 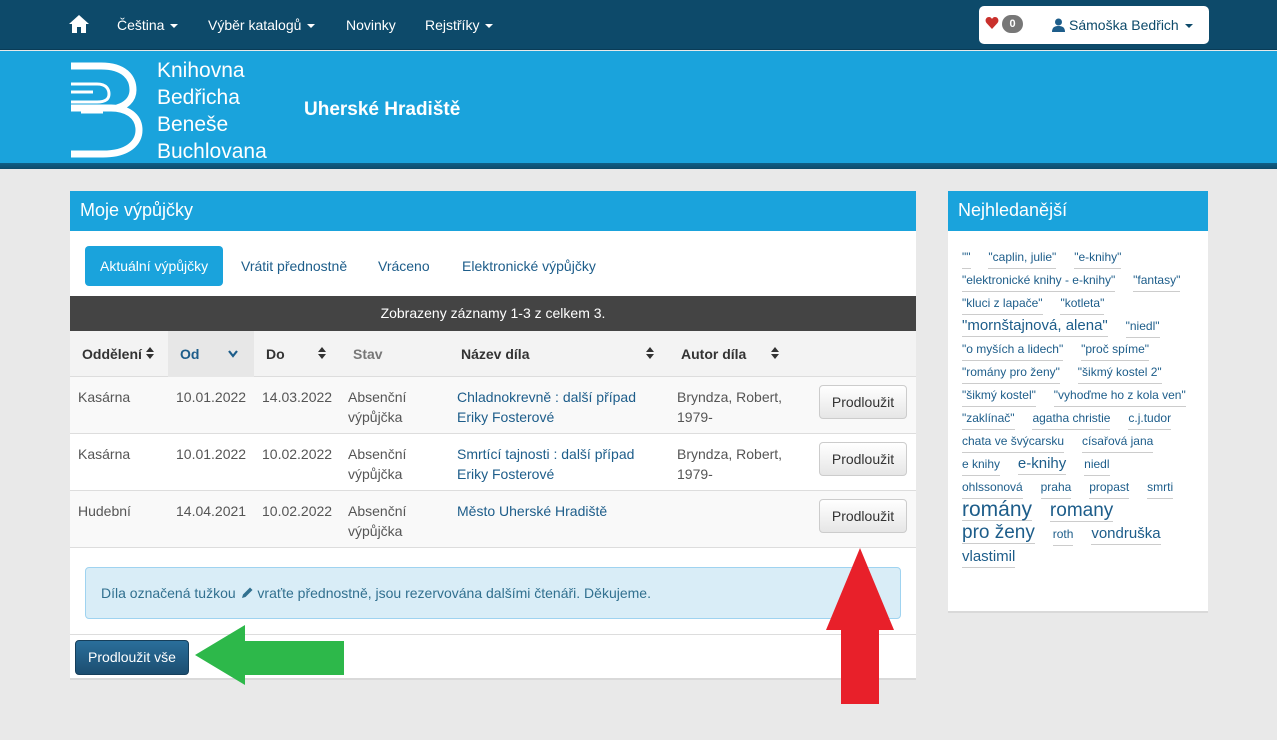 What do you see at coordinates (1063, 535) in the screenshot?
I see `search-tag-link: roth` at bounding box center [1063, 535].